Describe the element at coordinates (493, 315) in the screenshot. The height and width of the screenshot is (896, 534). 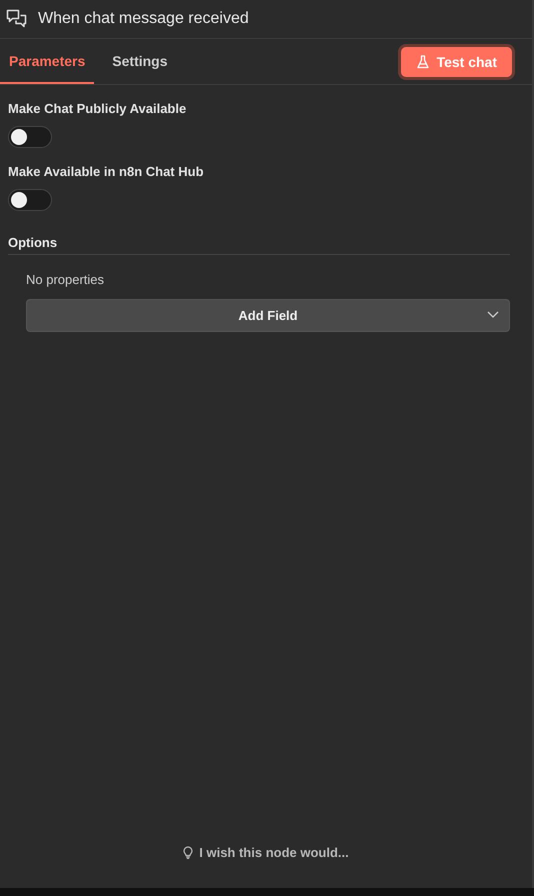
I see `chevron-down-icon` at that location.